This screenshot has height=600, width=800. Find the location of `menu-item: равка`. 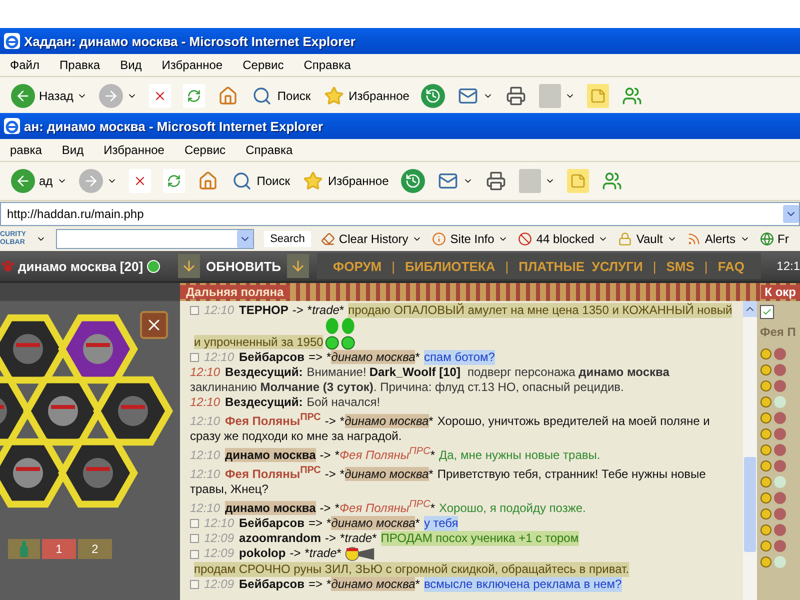

menu-item: равка is located at coordinates (26, 150).